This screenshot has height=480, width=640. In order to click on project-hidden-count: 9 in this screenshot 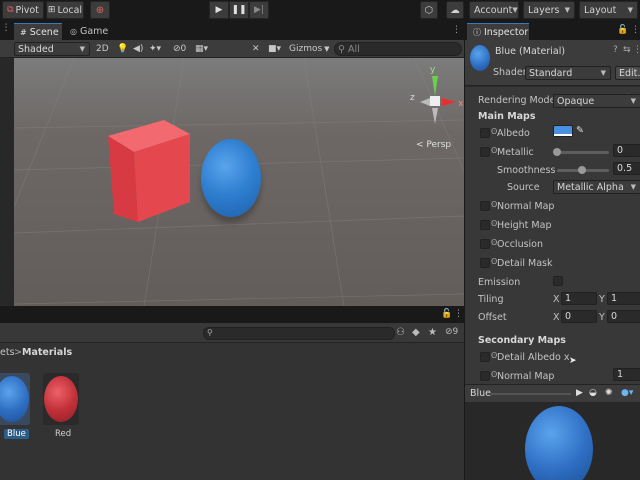, I will do `click(455, 332)`.